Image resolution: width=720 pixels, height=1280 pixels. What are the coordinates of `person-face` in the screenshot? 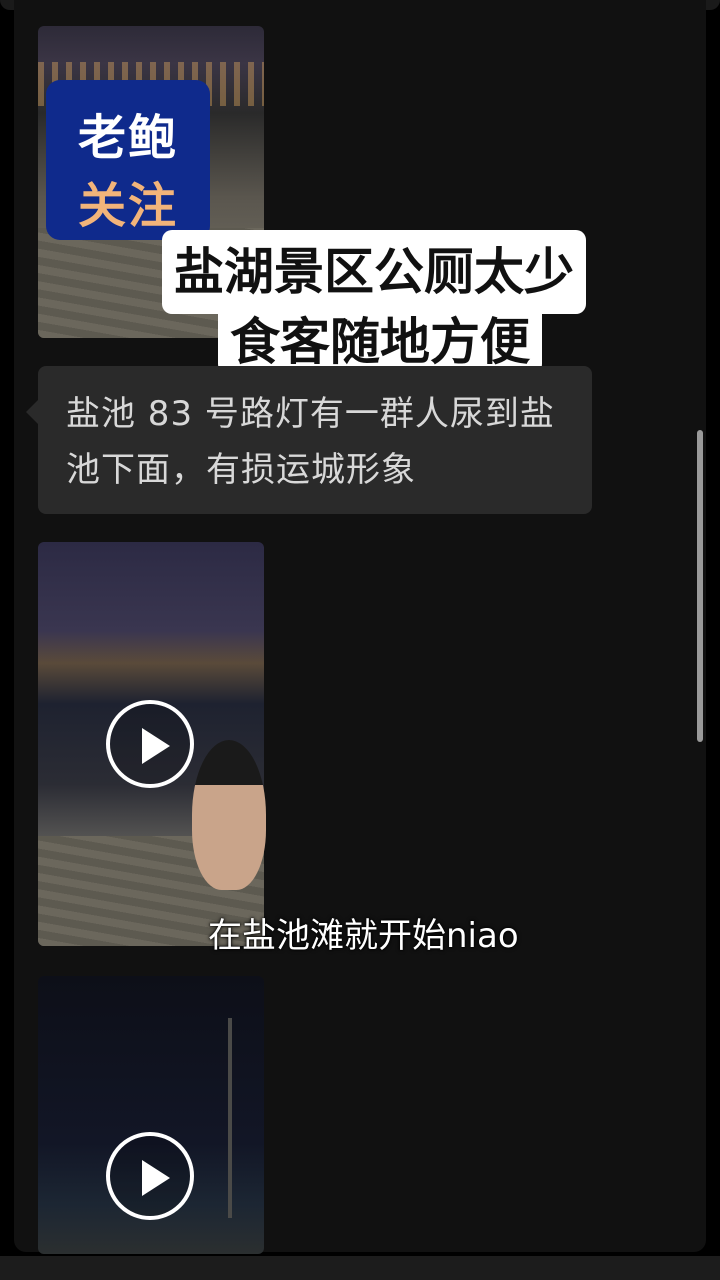 It's located at (229, 815).